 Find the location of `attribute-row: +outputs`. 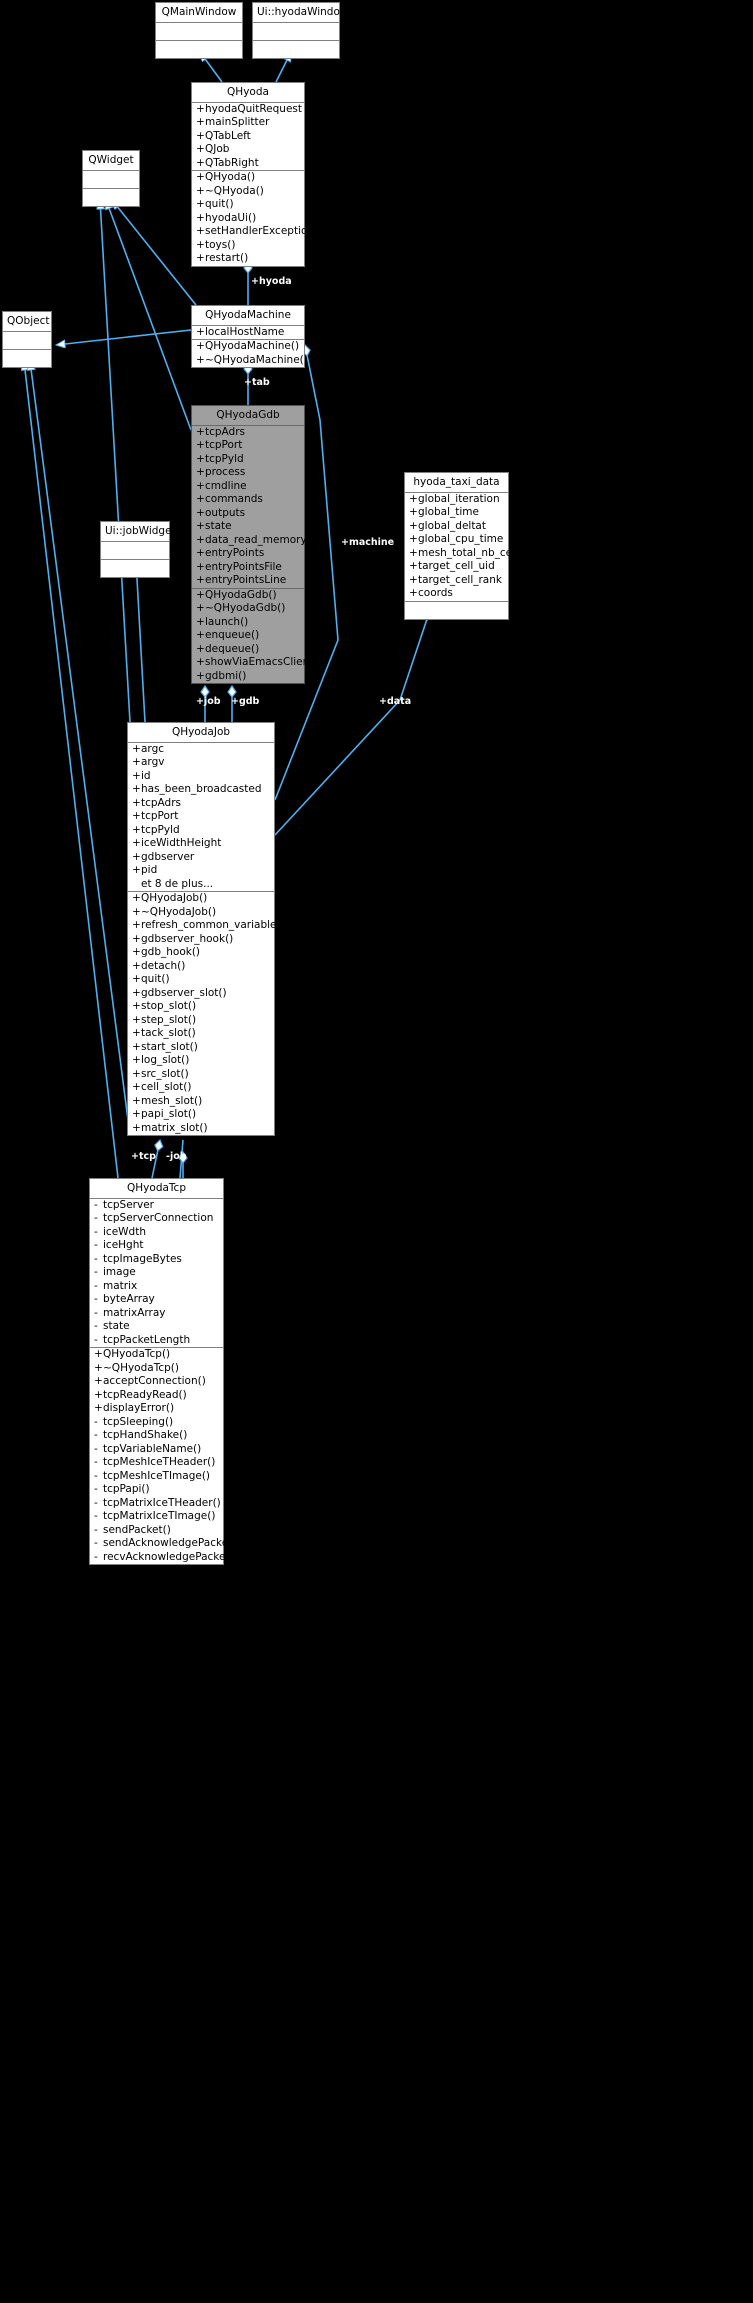

attribute-row: +outputs is located at coordinates (248, 514).